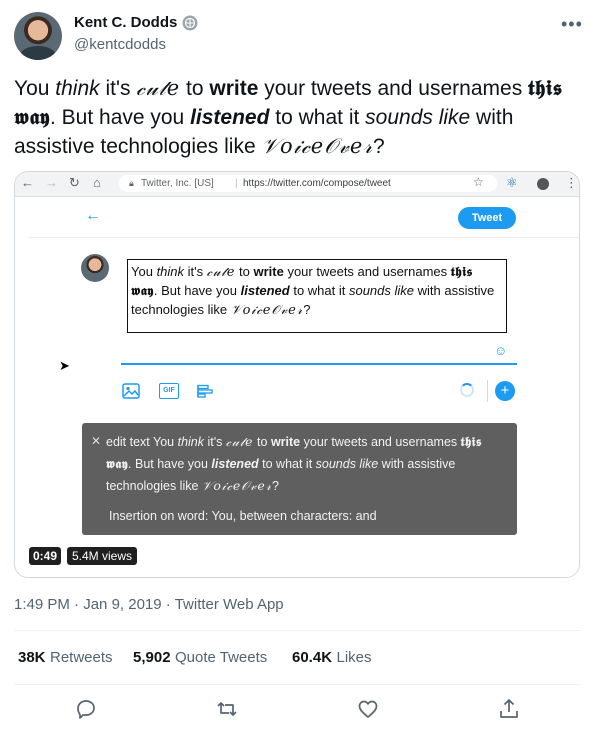  I want to click on gif-icon: GIF, so click(169, 391).